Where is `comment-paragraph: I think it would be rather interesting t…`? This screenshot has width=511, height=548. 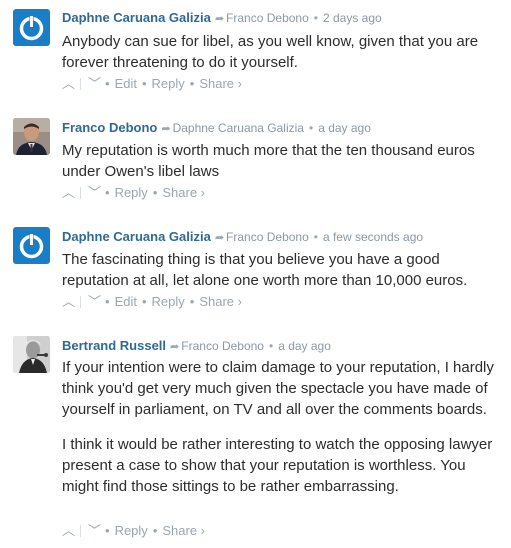
comment-paragraph: I think it would be rather interesting t… is located at coordinates (277, 465).